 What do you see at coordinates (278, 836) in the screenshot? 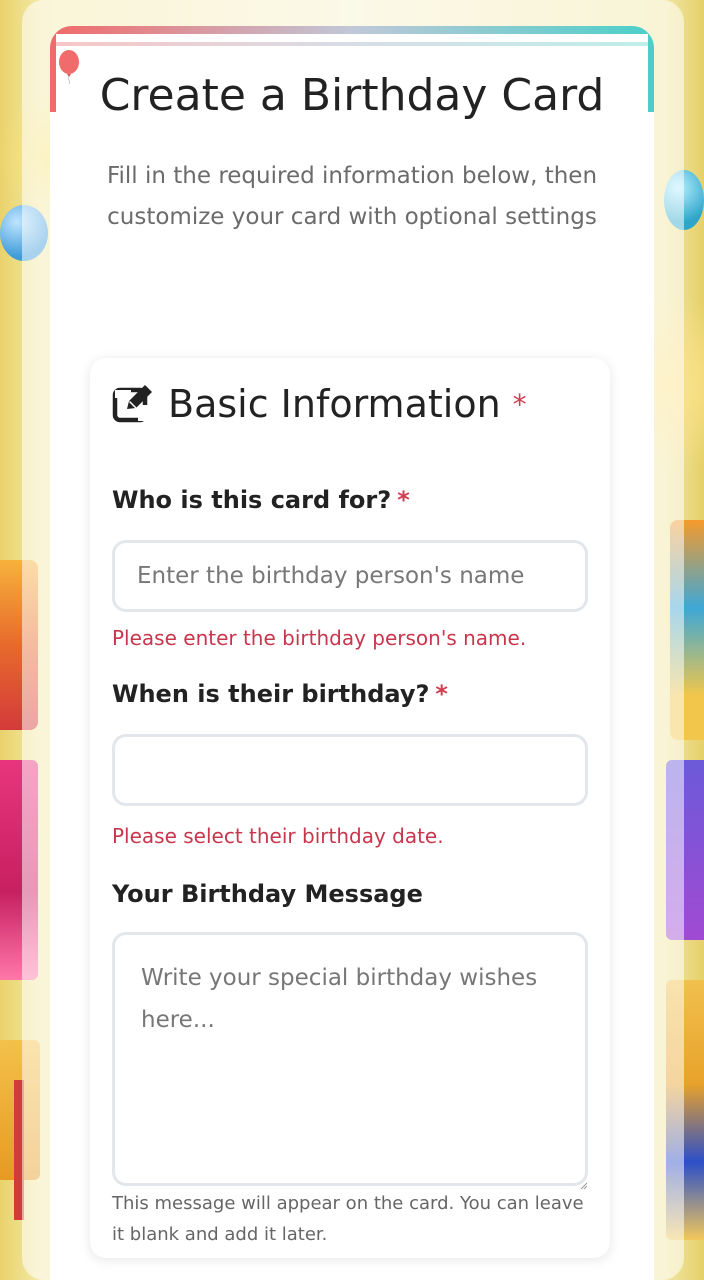
I see `date-error-message: Please select their birthday date.` at bounding box center [278, 836].